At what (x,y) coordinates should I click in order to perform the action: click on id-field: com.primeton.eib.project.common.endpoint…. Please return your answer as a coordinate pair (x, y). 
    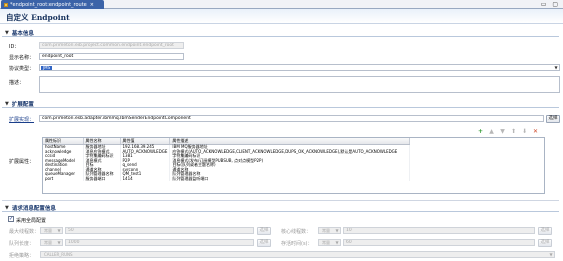
    Looking at the image, I should click on (111, 45).